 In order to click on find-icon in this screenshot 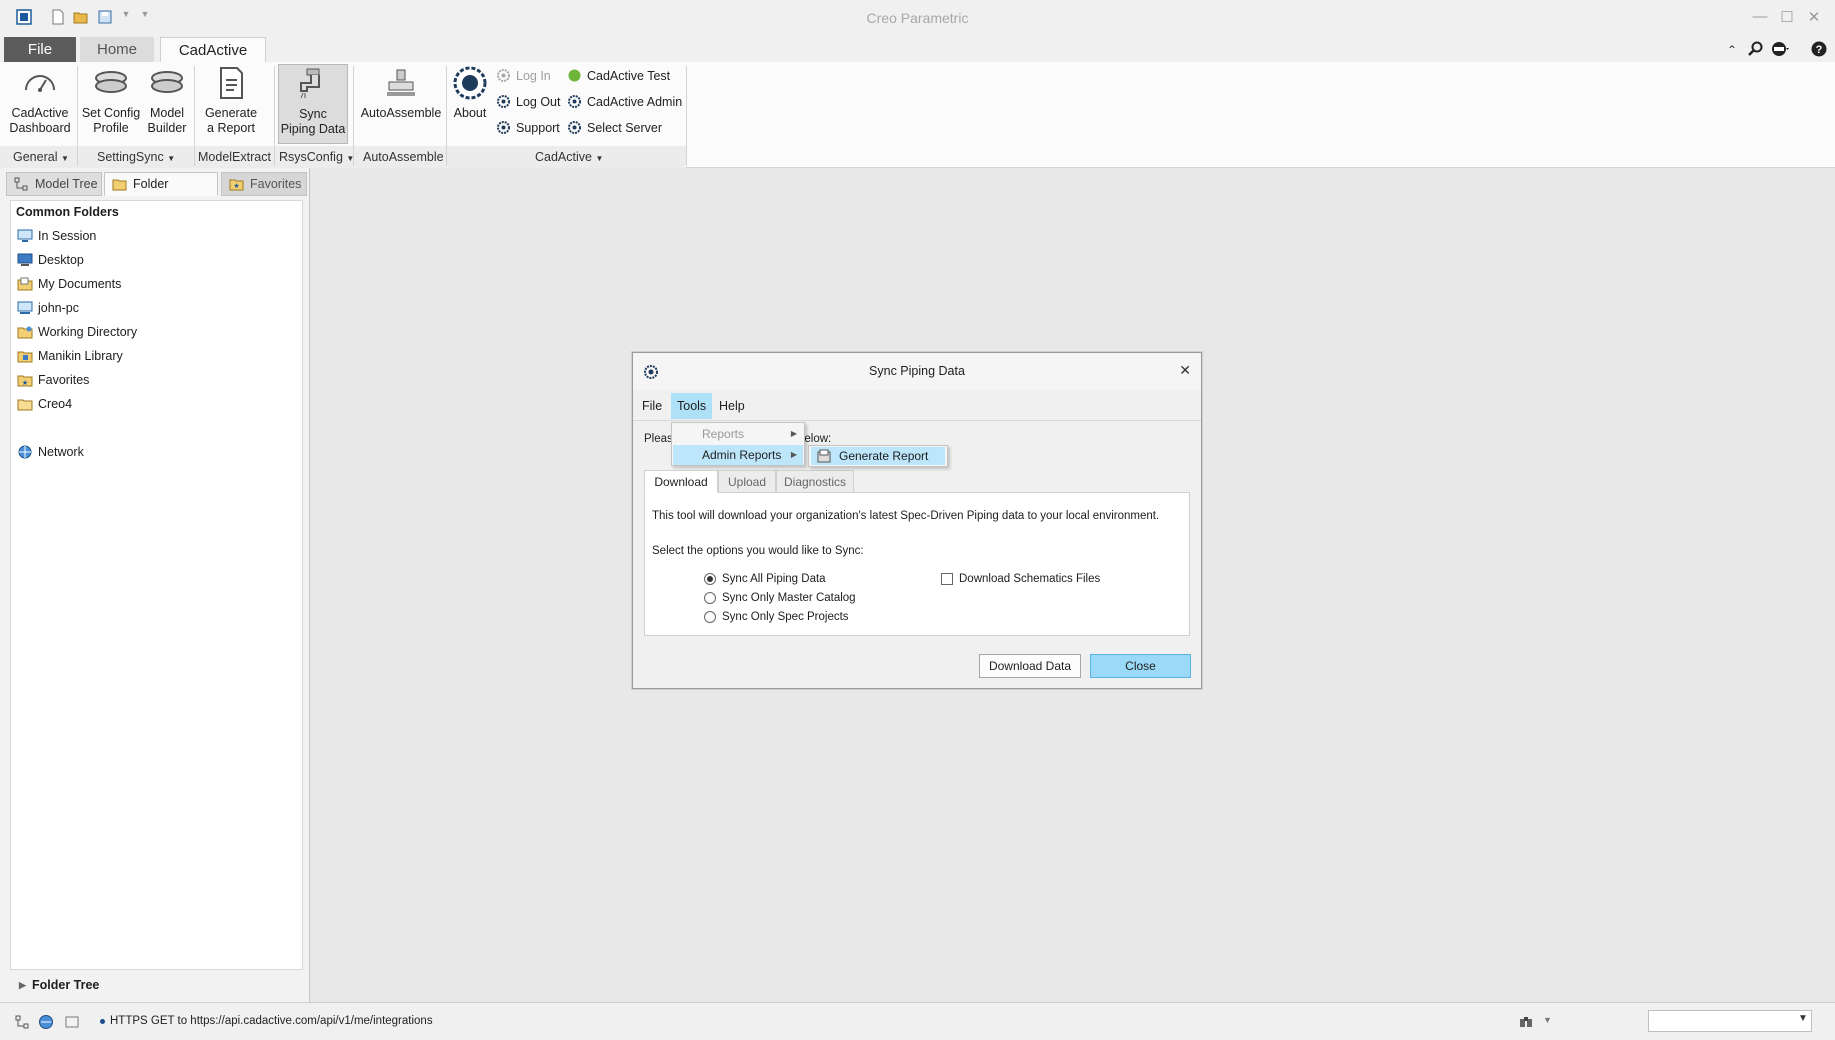, I will do `click(1526, 1022)`.